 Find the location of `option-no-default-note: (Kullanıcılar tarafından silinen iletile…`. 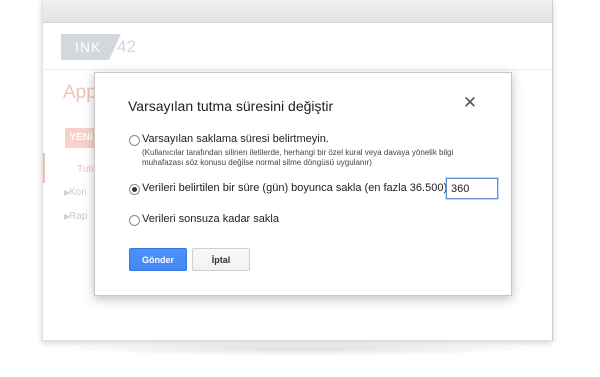

option-no-default-note: (Kullanıcılar tarafından silinen iletile… is located at coordinates (298, 157).